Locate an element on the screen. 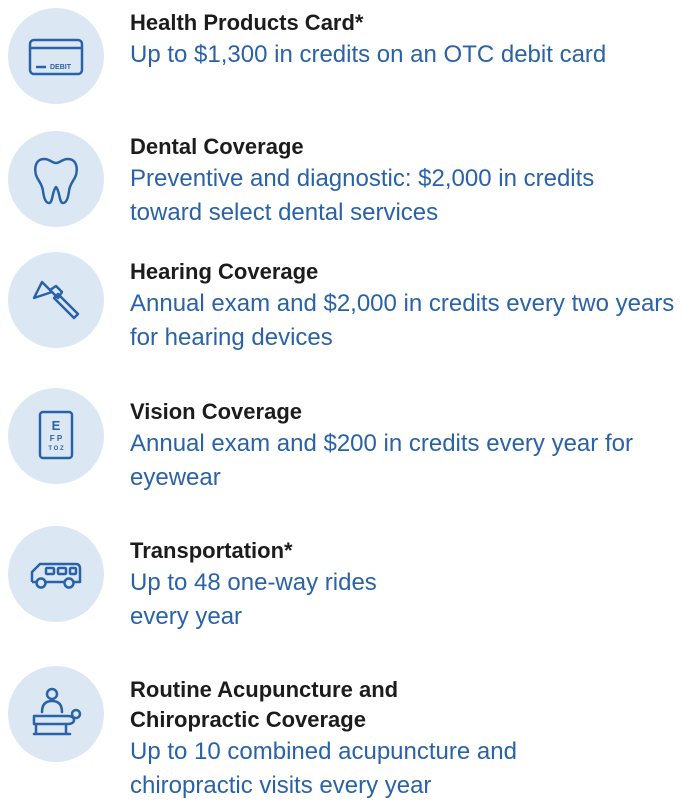 This screenshot has width=682, height=808. benefit-title: Hearing Coverage is located at coordinates (224, 271).